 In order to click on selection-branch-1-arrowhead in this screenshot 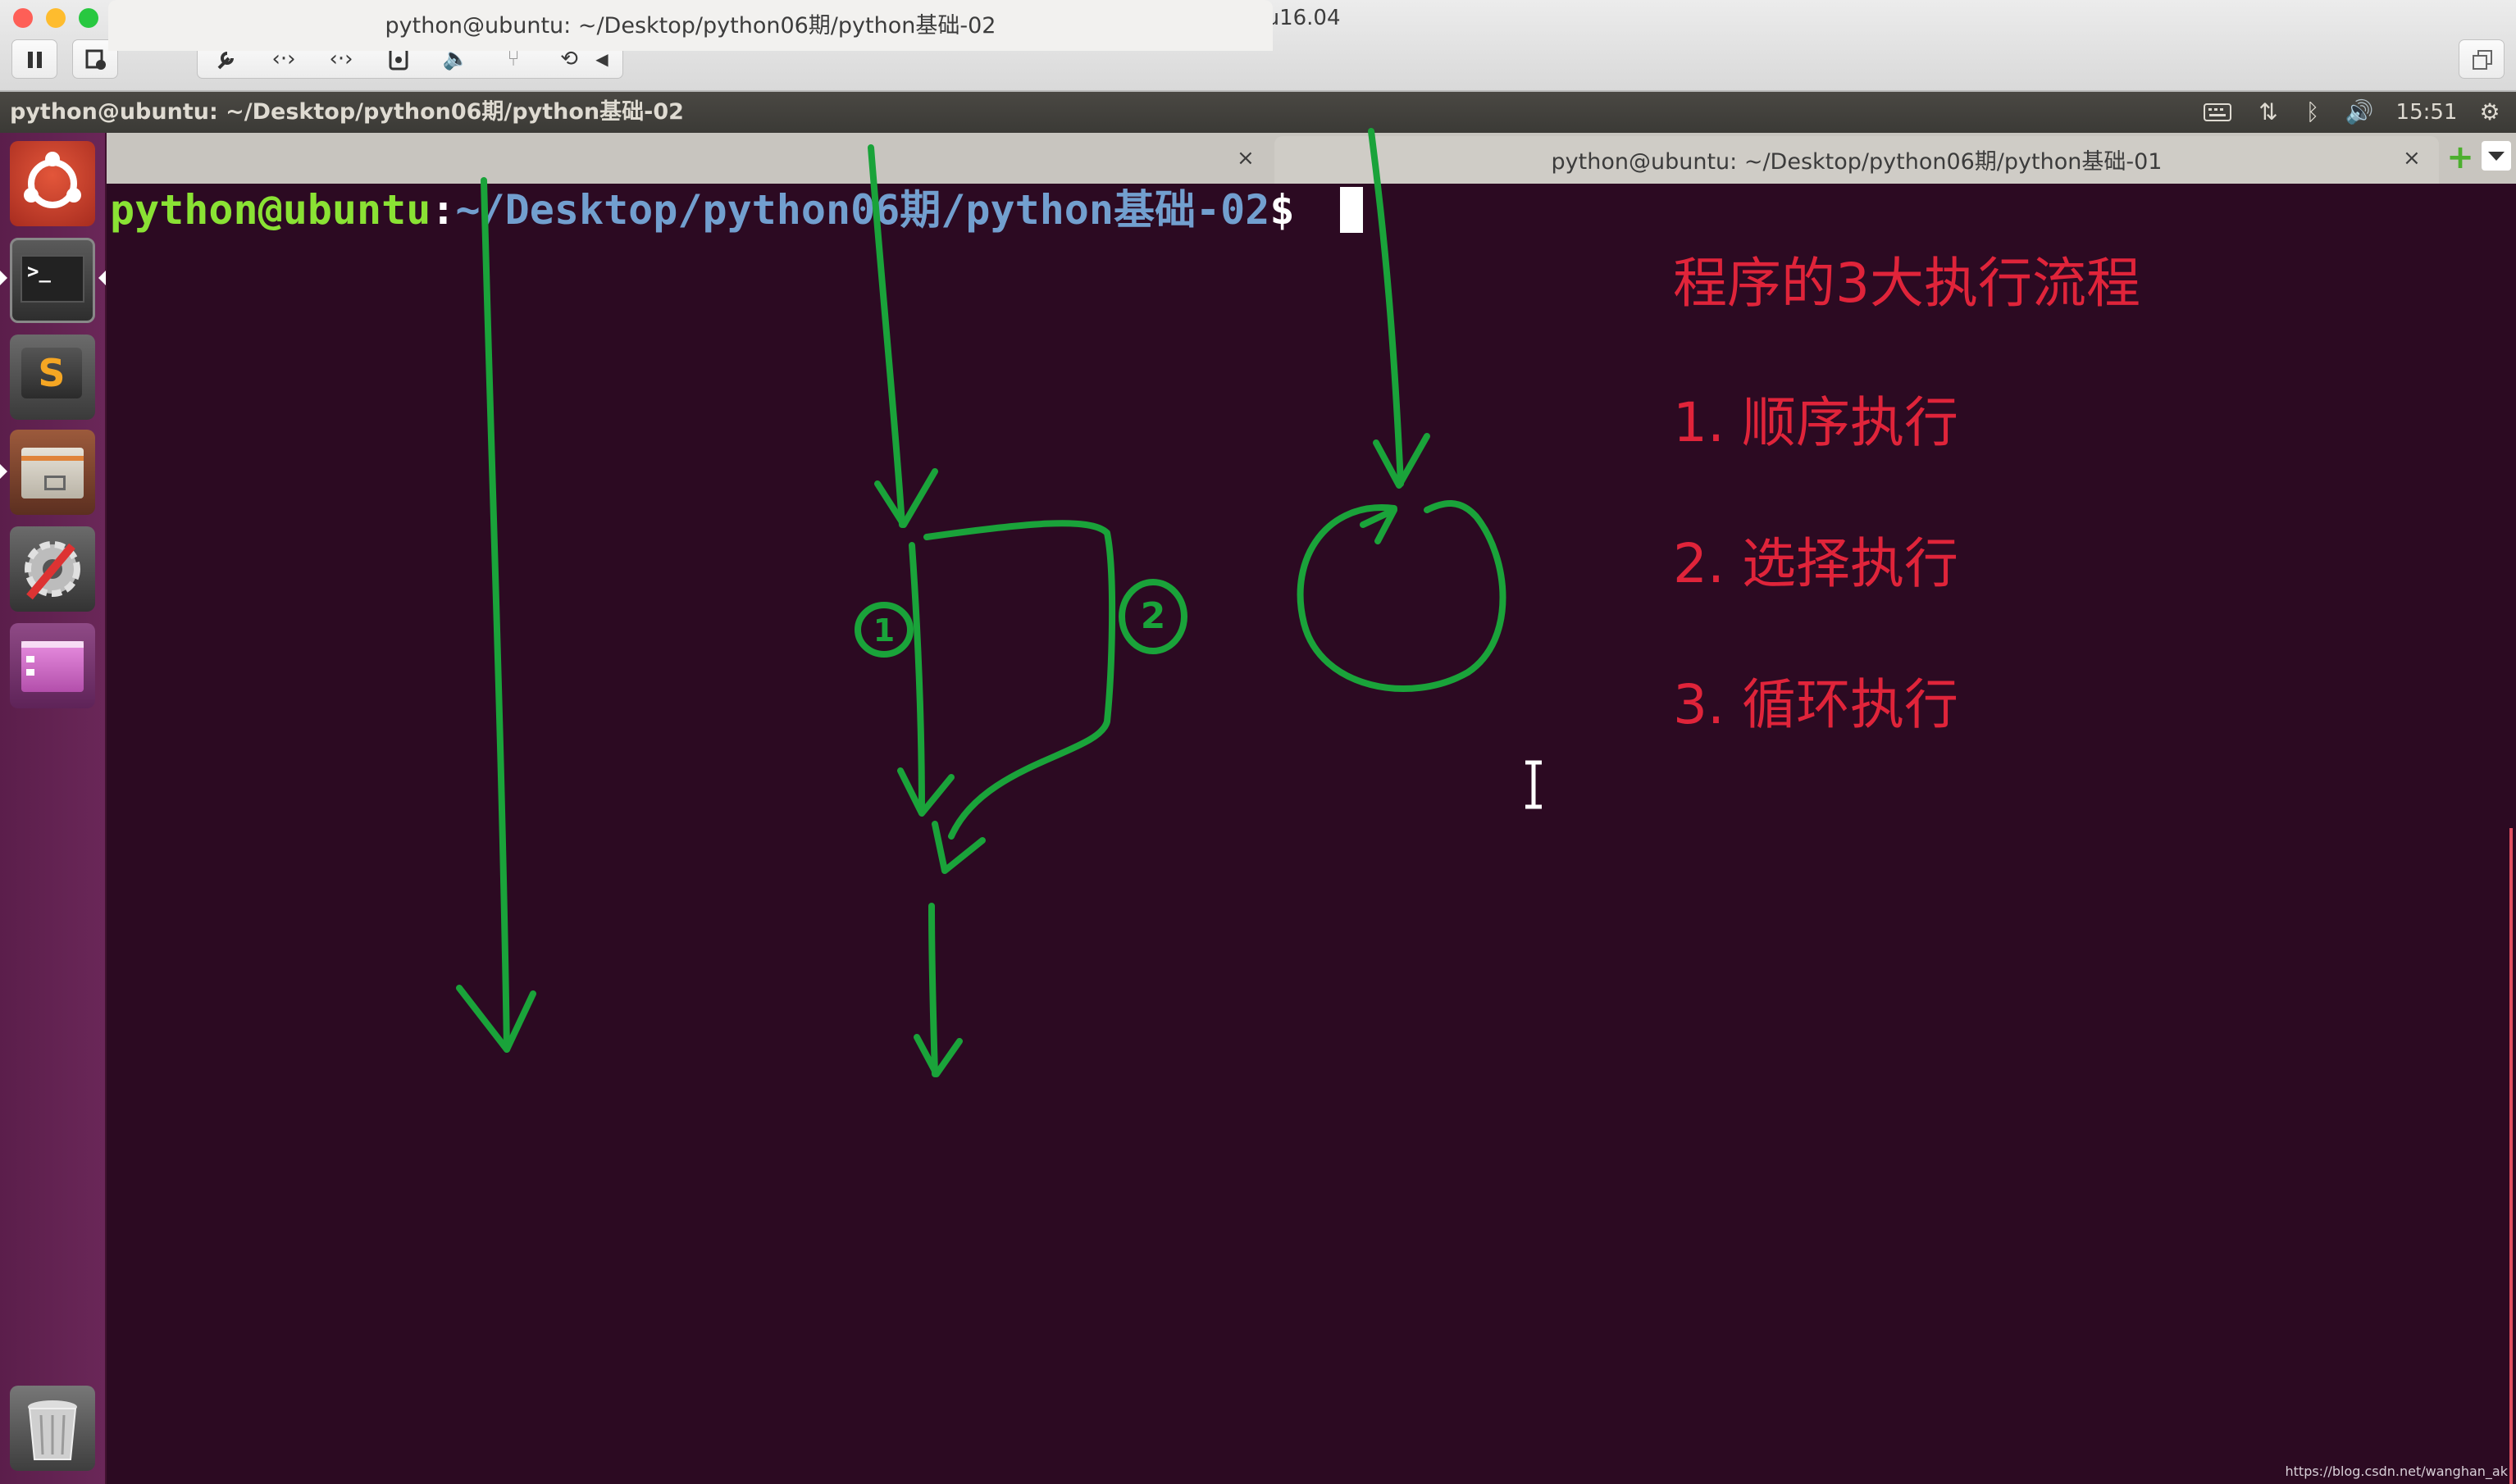, I will do `click(926, 792)`.